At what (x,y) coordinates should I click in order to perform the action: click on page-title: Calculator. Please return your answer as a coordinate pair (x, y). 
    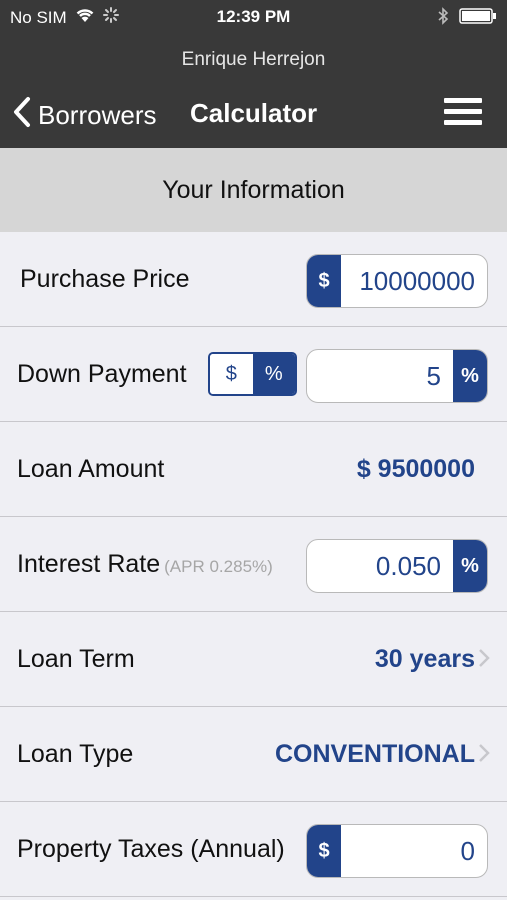
    Looking at the image, I should click on (254, 113).